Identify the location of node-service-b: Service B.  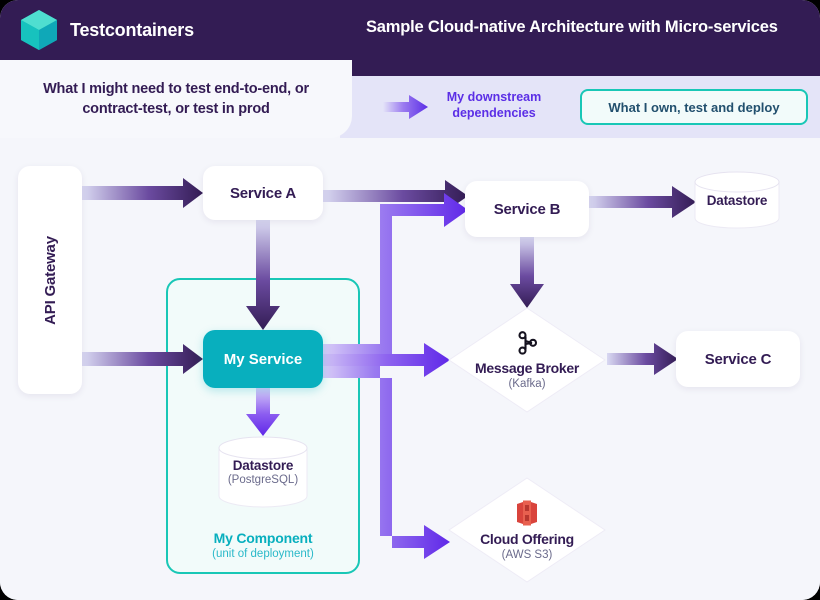
(527, 209).